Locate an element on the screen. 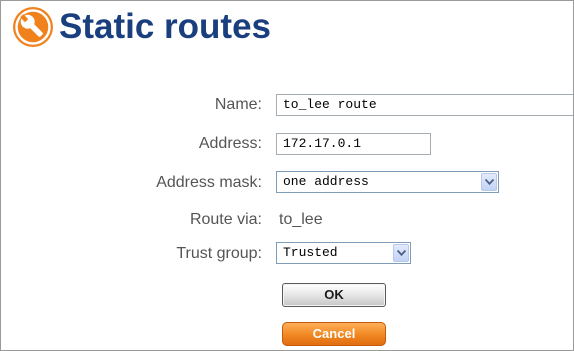 The image size is (574, 351). page-title: Static routes is located at coordinates (165, 26).